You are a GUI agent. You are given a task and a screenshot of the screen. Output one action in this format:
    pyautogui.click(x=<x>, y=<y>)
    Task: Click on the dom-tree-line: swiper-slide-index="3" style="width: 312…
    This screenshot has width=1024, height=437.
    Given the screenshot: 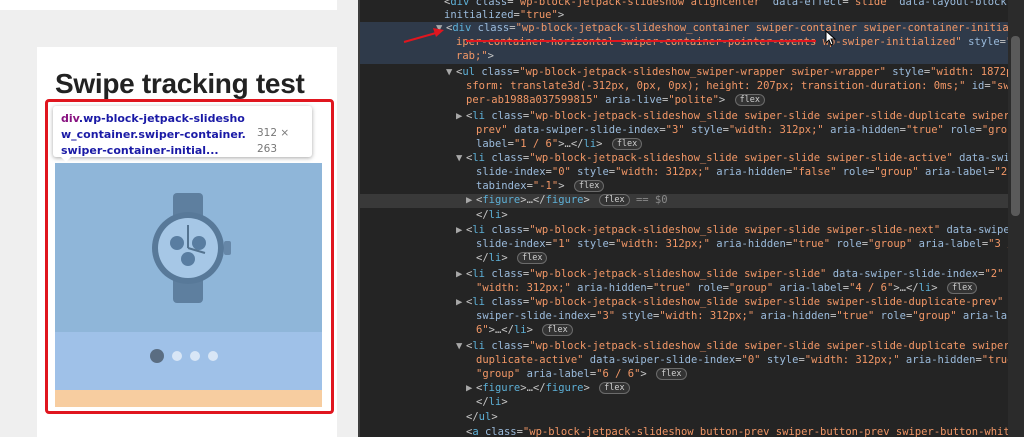 What is the action you would take?
    pyautogui.click(x=684, y=317)
    